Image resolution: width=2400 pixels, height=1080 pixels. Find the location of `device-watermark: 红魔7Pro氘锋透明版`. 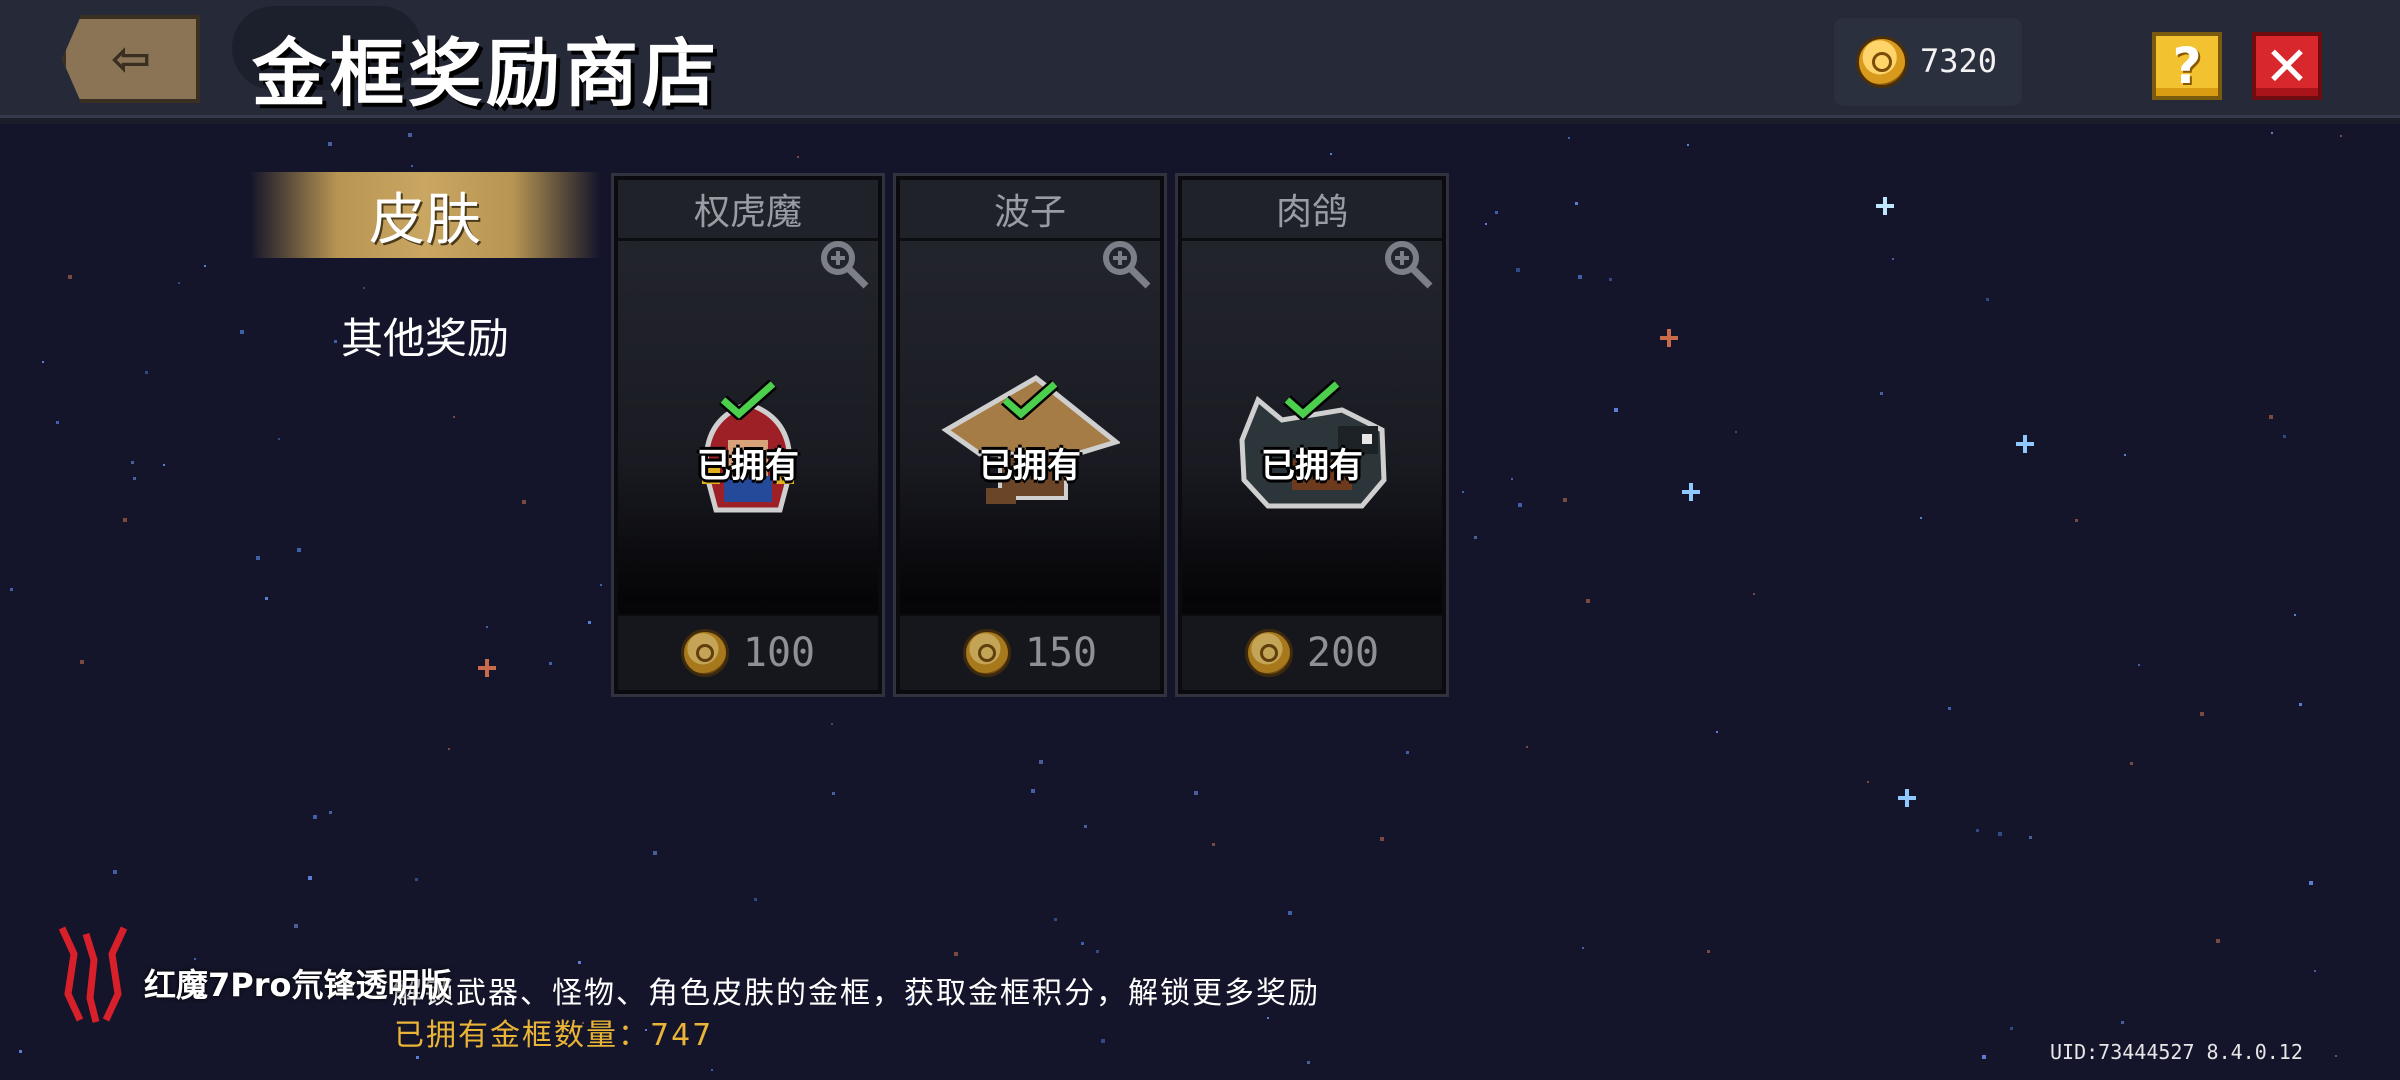

device-watermark: 红魔7Pro氘锋透明版 is located at coordinates (298, 985).